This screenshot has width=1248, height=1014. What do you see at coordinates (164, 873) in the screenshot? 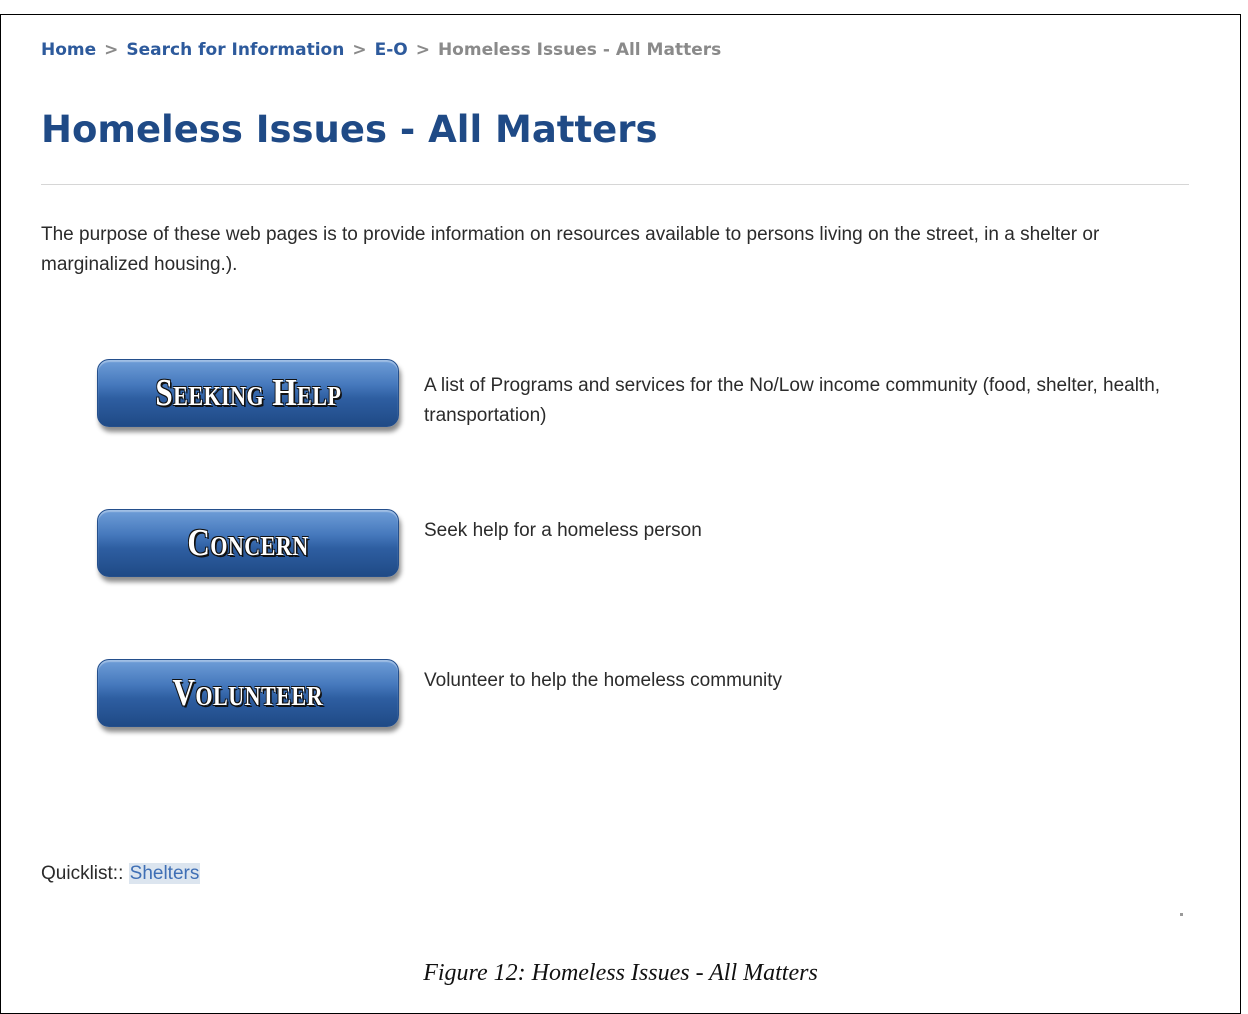
I see `shelters-link: Shelters` at bounding box center [164, 873].